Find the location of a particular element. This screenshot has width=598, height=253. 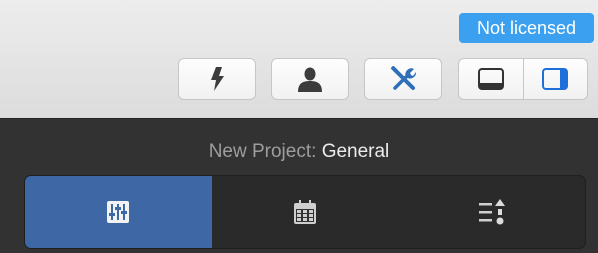

title-prefix: New Project: is located at coordinates (262, 151).